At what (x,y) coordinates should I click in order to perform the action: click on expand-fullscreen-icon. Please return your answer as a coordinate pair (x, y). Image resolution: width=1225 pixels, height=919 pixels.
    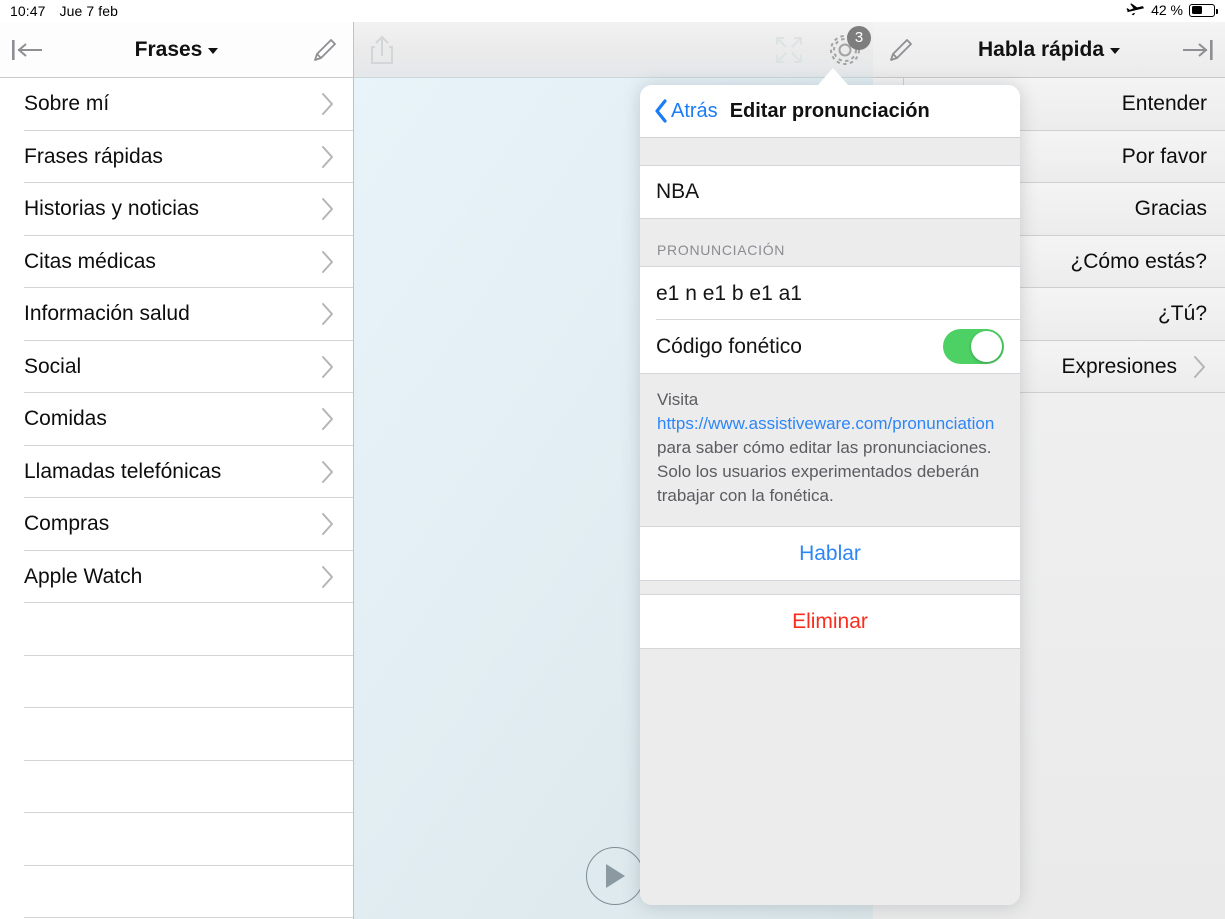
    Looking at the image, I should click on (789, 50).